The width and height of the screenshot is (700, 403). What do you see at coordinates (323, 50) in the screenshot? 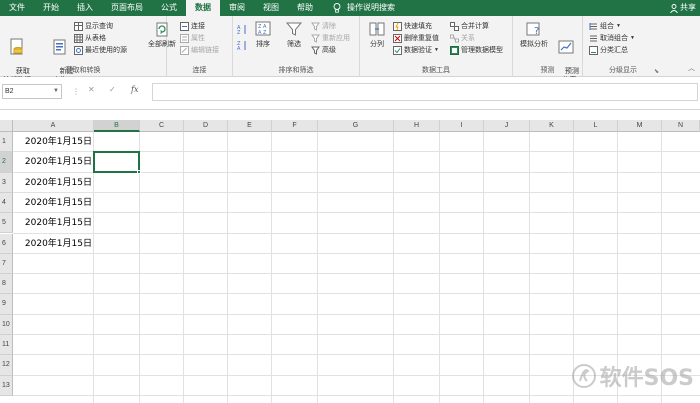
I see `advanced-filter-button: 高级` at bounding box center [323, 50].